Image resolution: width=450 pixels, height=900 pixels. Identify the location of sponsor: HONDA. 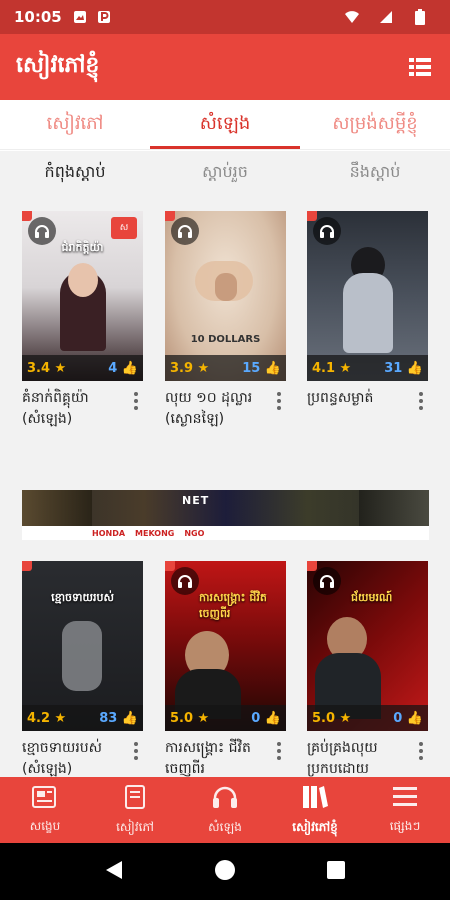
(109, 533).